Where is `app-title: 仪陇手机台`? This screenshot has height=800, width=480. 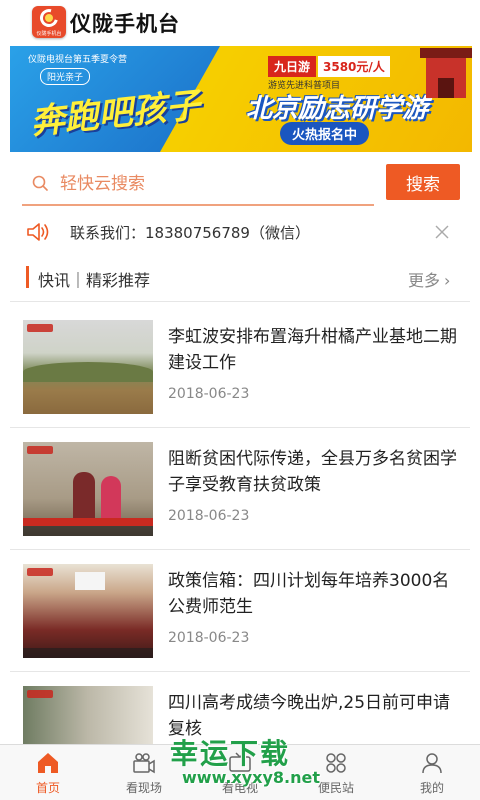
app-title: 仪陇手机台 is located at coordinates (125, 24).